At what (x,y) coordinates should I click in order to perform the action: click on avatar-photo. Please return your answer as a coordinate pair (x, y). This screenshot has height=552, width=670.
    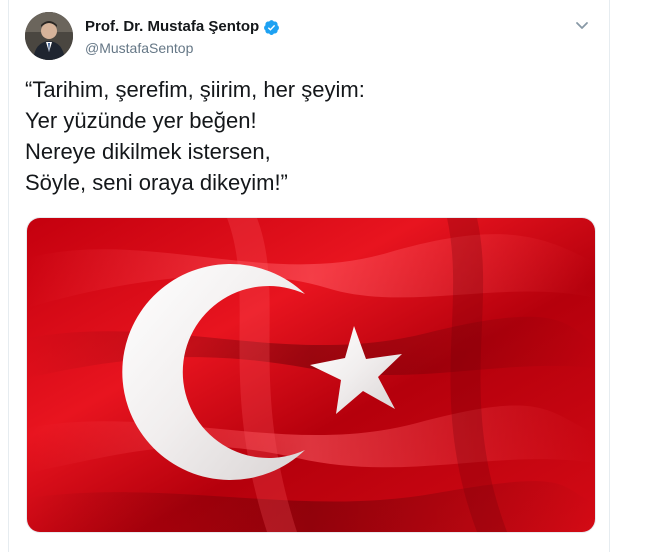
    Looking at the image, I should click on (49, 36).